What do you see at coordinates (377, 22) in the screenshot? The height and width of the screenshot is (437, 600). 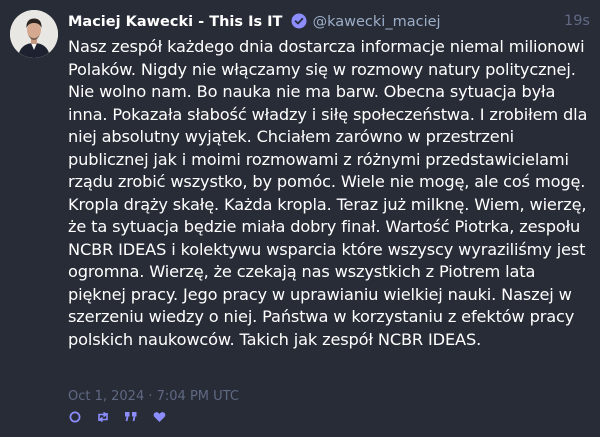 I see `account-handle: @kawecki_maciej` at bounding box center [377, 22].